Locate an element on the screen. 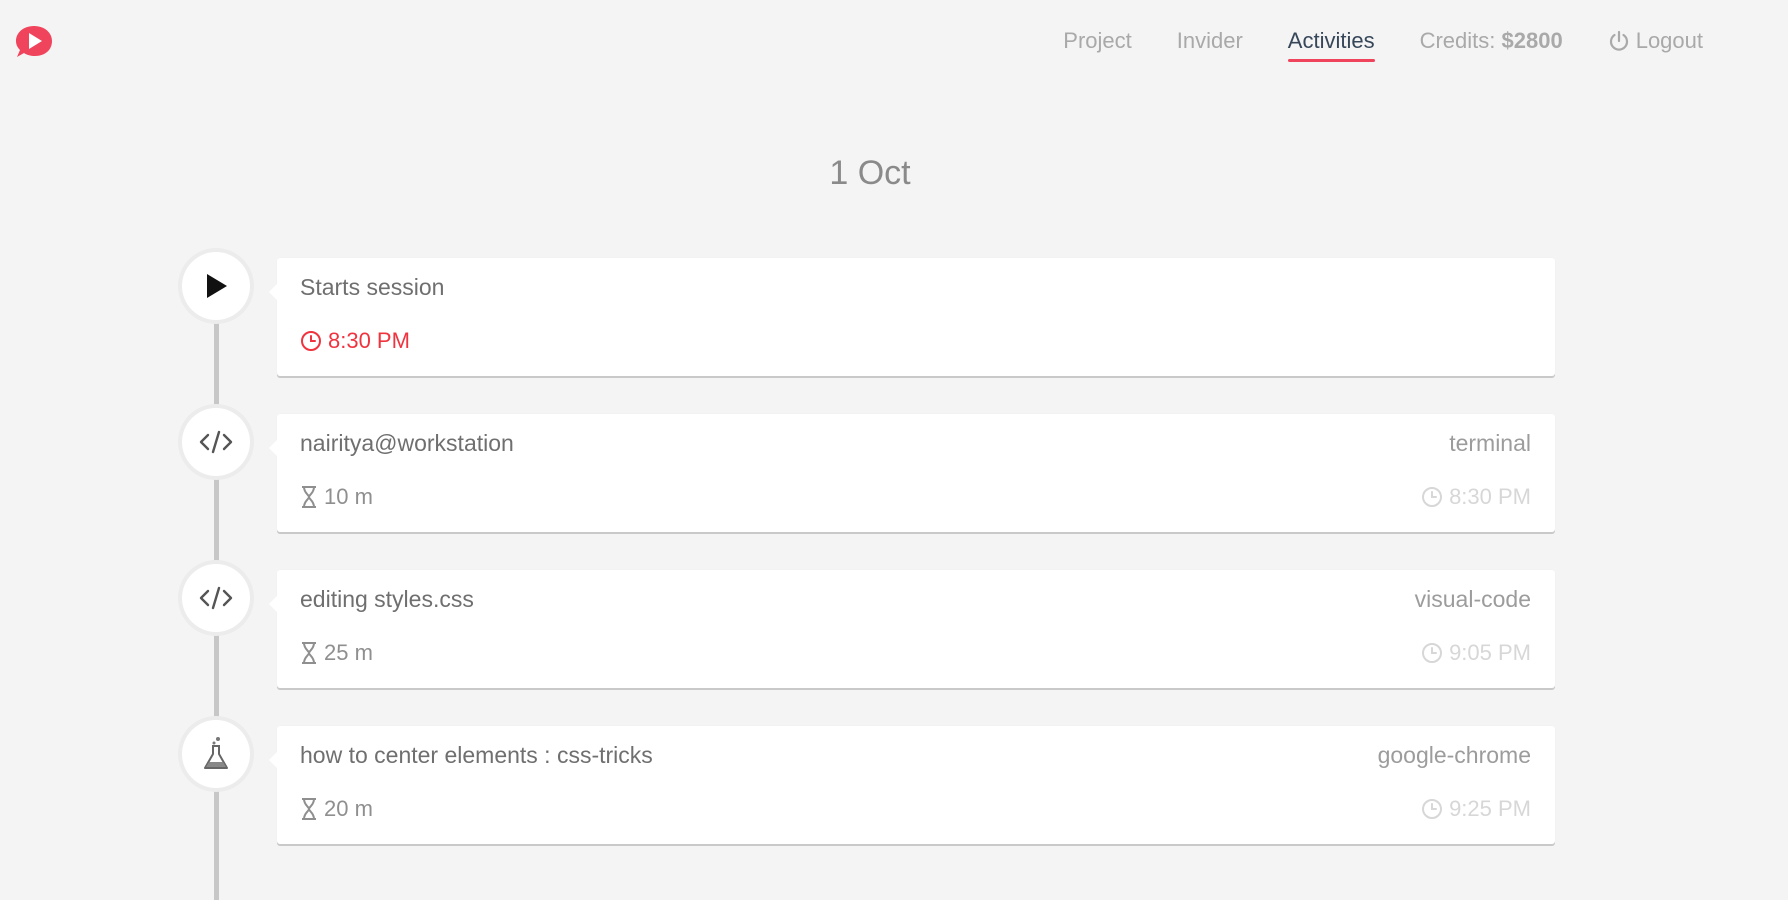 The height and width of the screenshot is (900, 1788). date-heading: 1 Oct is located at coordinates (870, 173).